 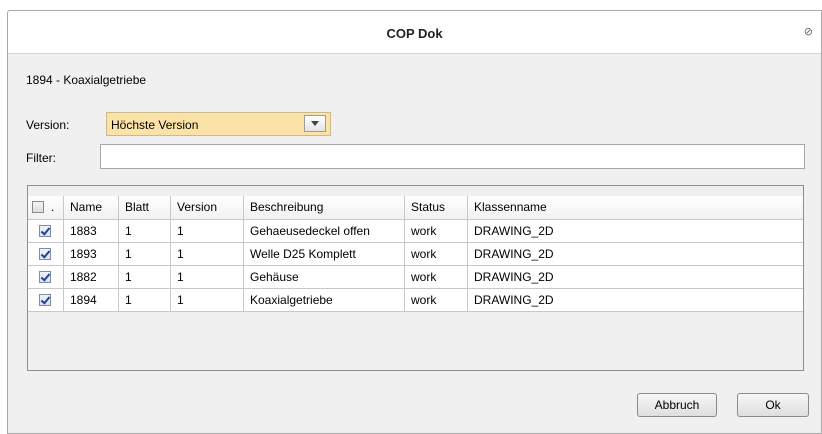 What do you see at coordinates (324, 207) in the screenshot?
I see `column-header-beschreibung: Beschreibung` at bounding box center [324, 207].